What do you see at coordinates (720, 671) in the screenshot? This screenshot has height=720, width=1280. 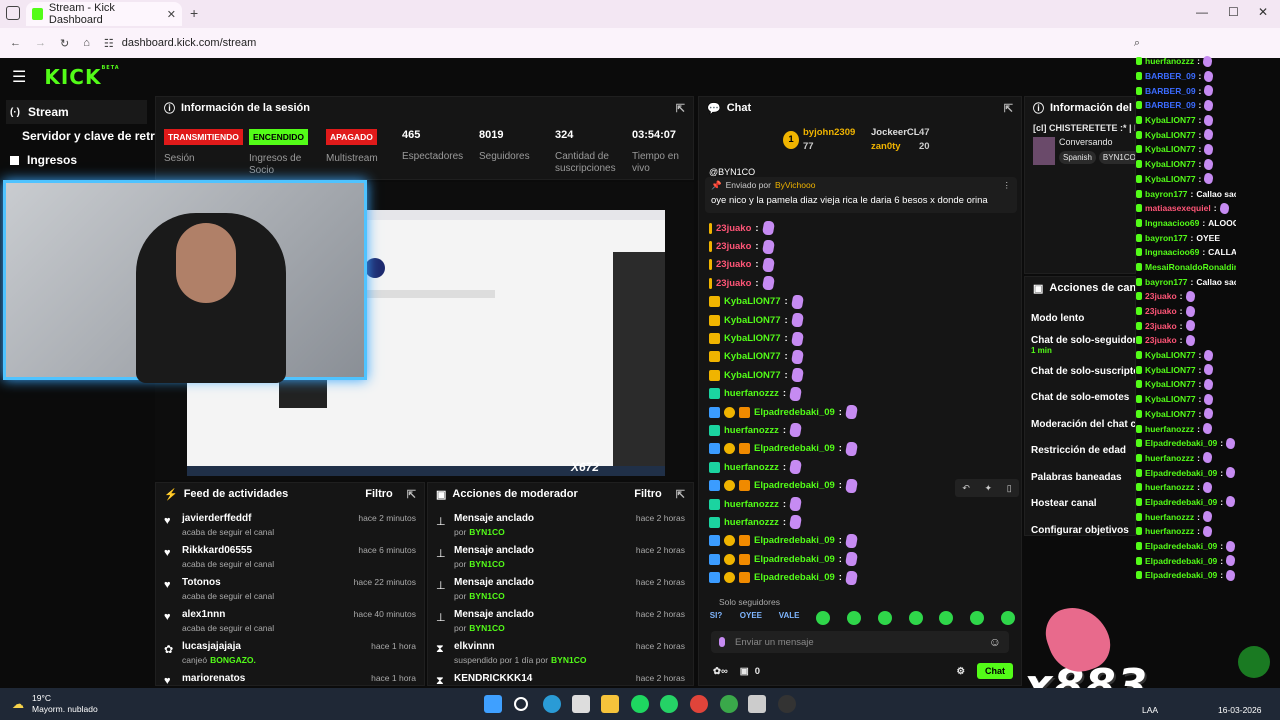 I see `points-icon: ✿∞` at bounding box center [720, 671].